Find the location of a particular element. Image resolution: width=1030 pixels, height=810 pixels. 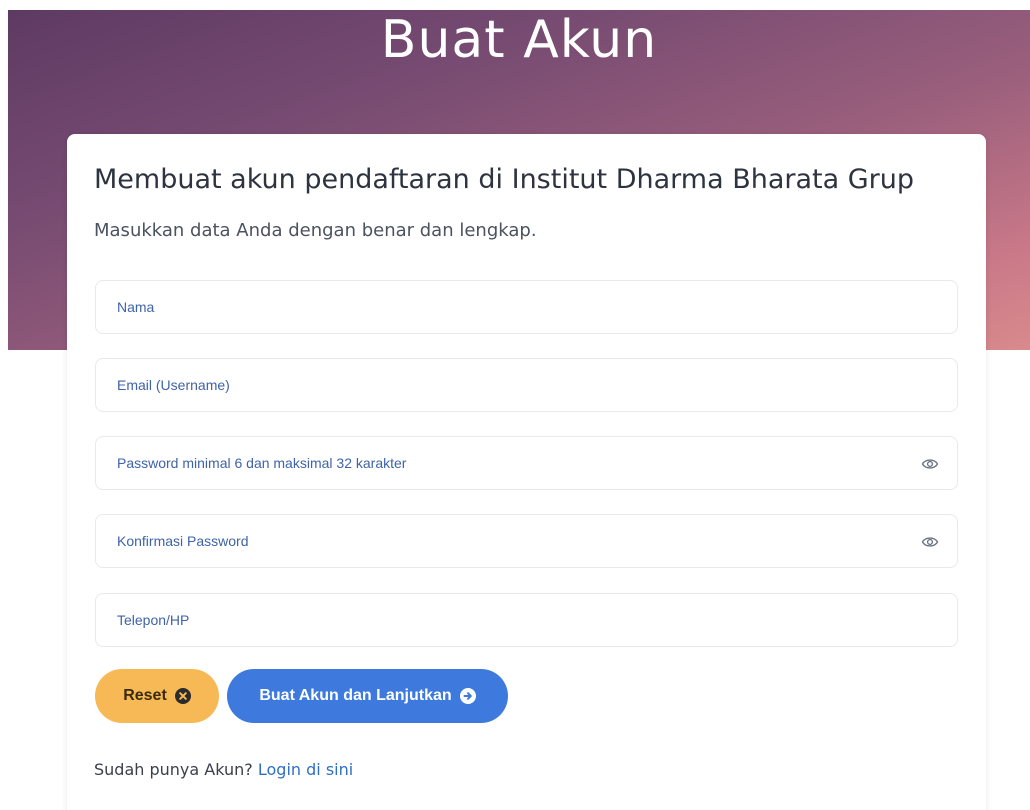

email-field-wrapper is located at coordinates (526, 385).